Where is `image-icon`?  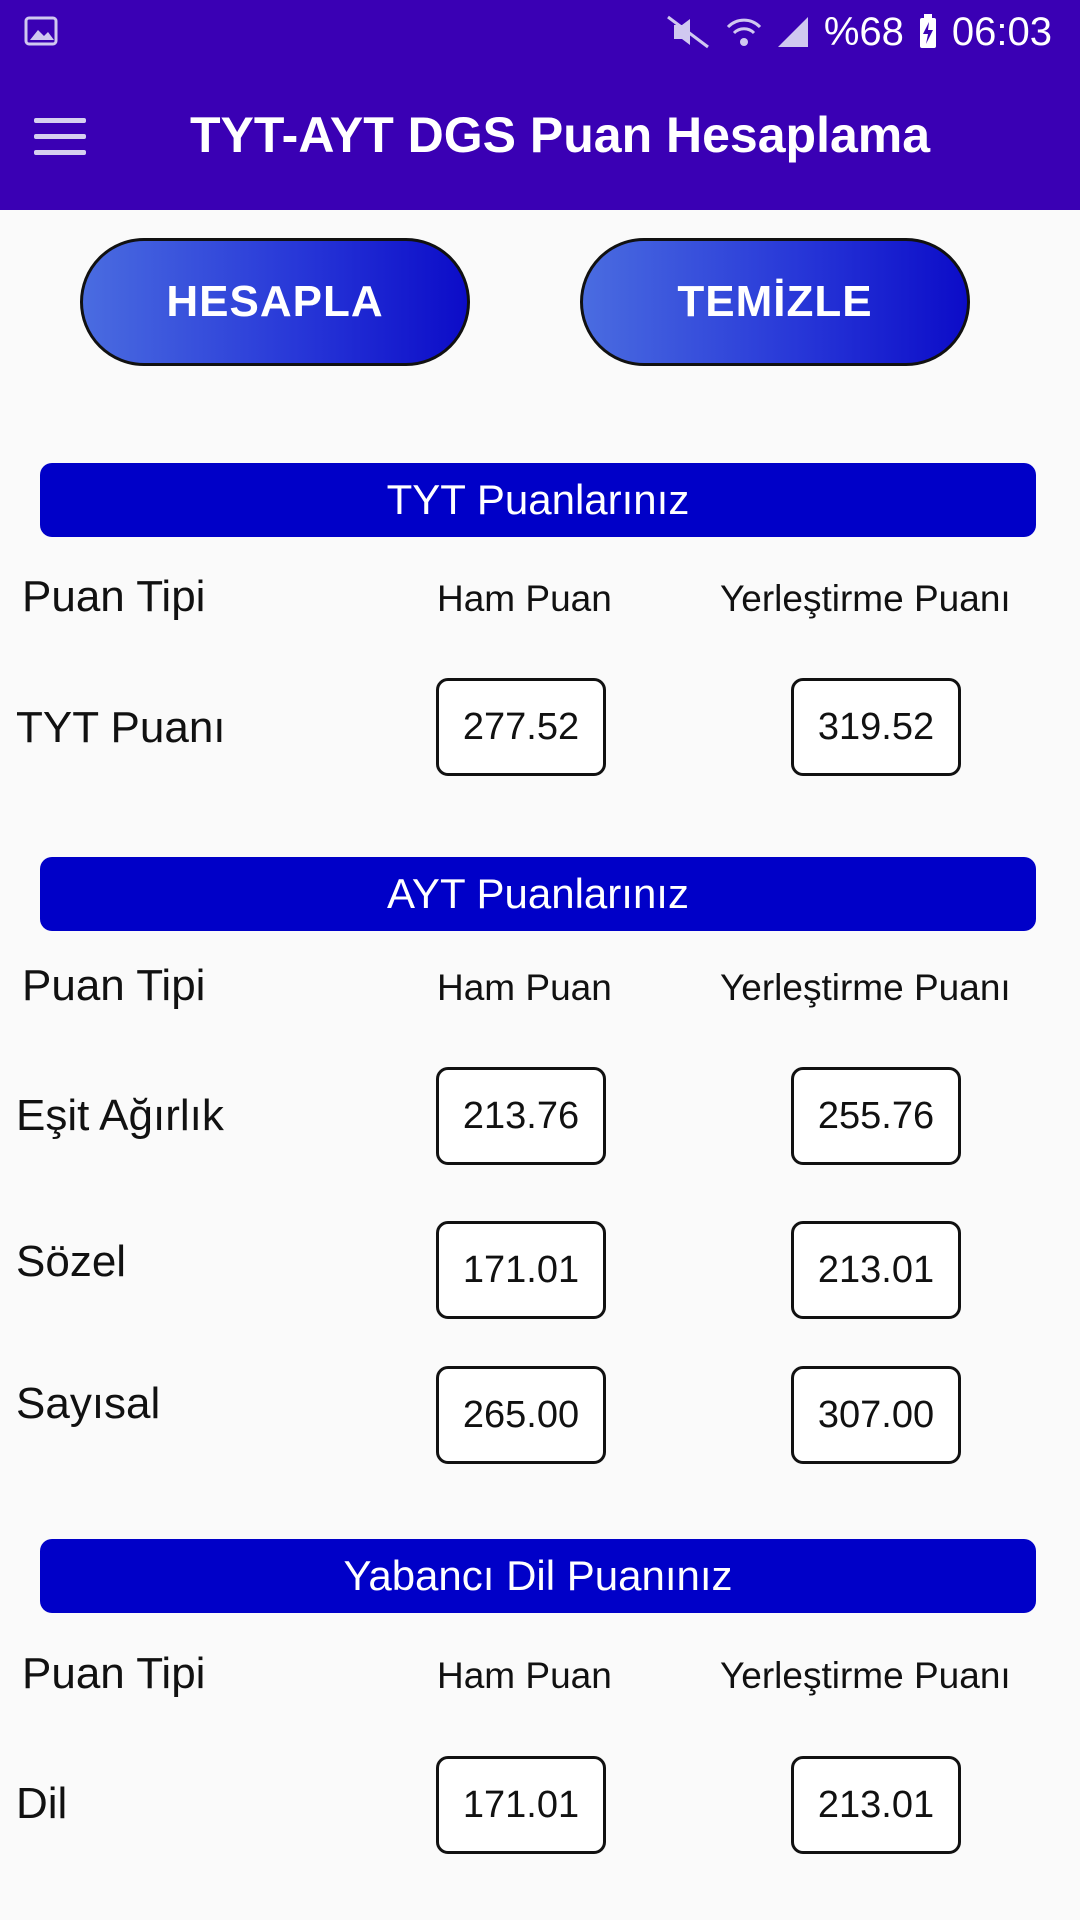
image-icon is located at coordinates (41, 31).